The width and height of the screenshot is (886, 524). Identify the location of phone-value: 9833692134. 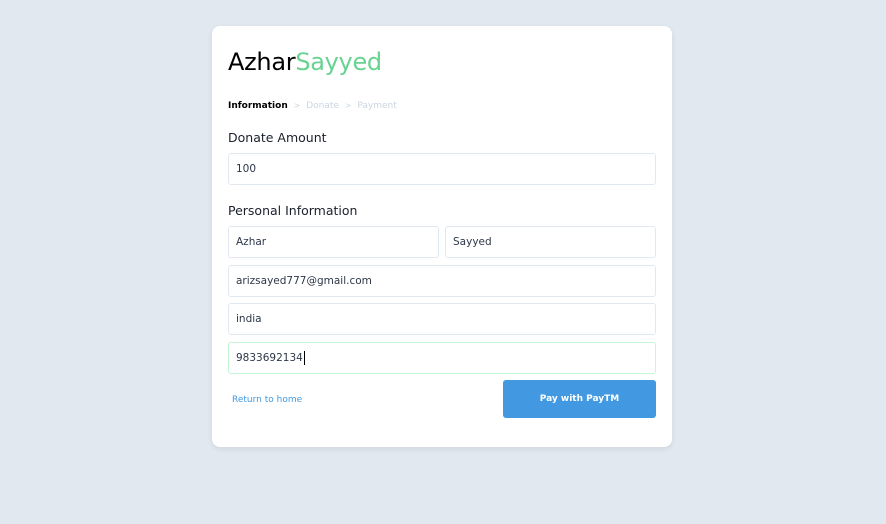
(269, 358).